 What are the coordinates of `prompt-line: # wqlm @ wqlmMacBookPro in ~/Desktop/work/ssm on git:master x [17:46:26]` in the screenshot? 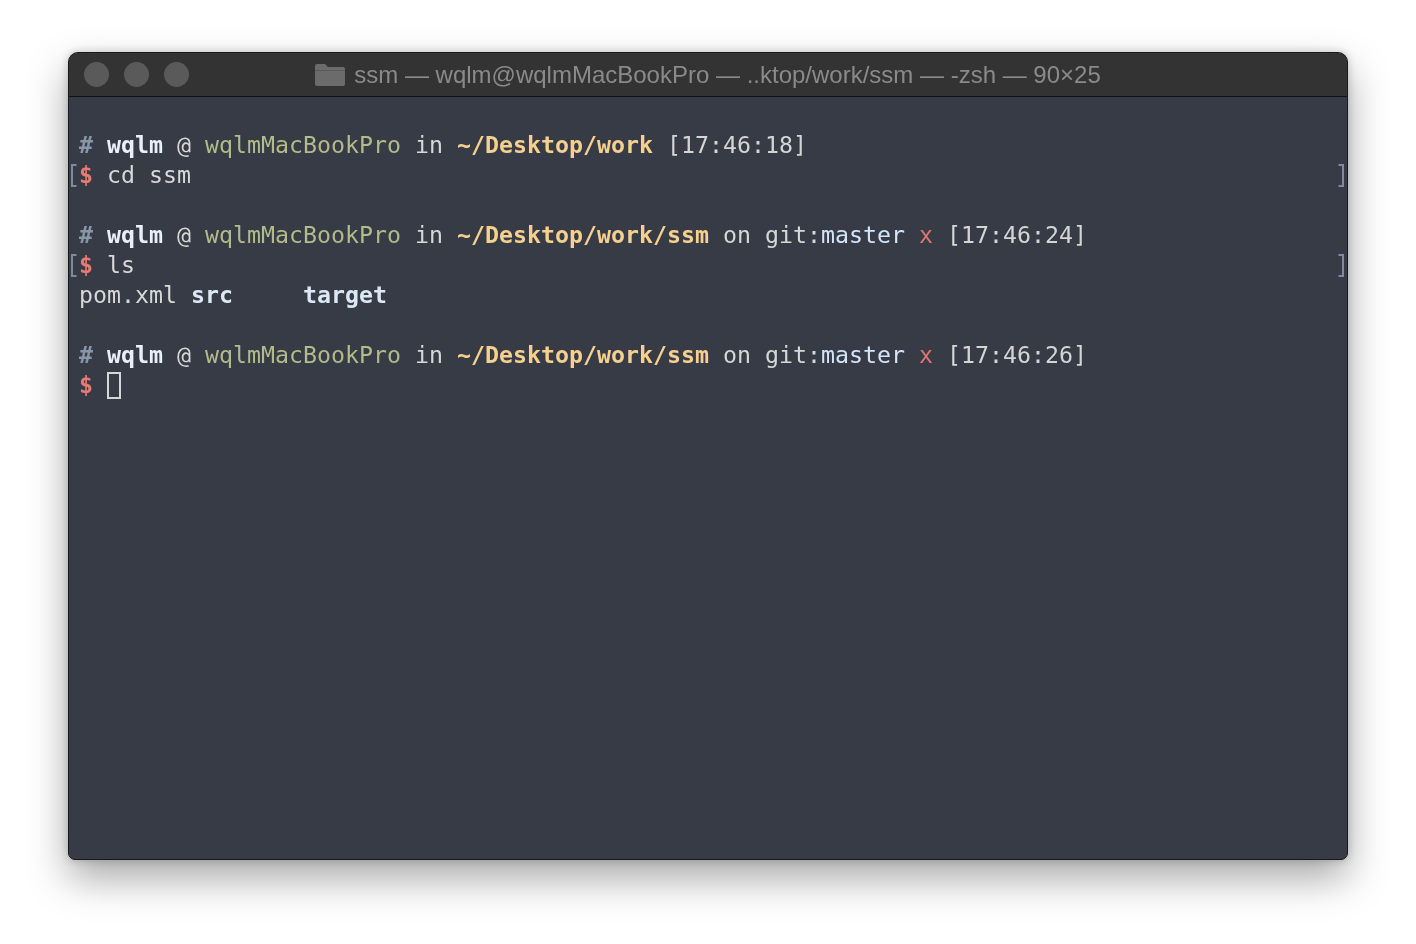 It's located at (583, 355).